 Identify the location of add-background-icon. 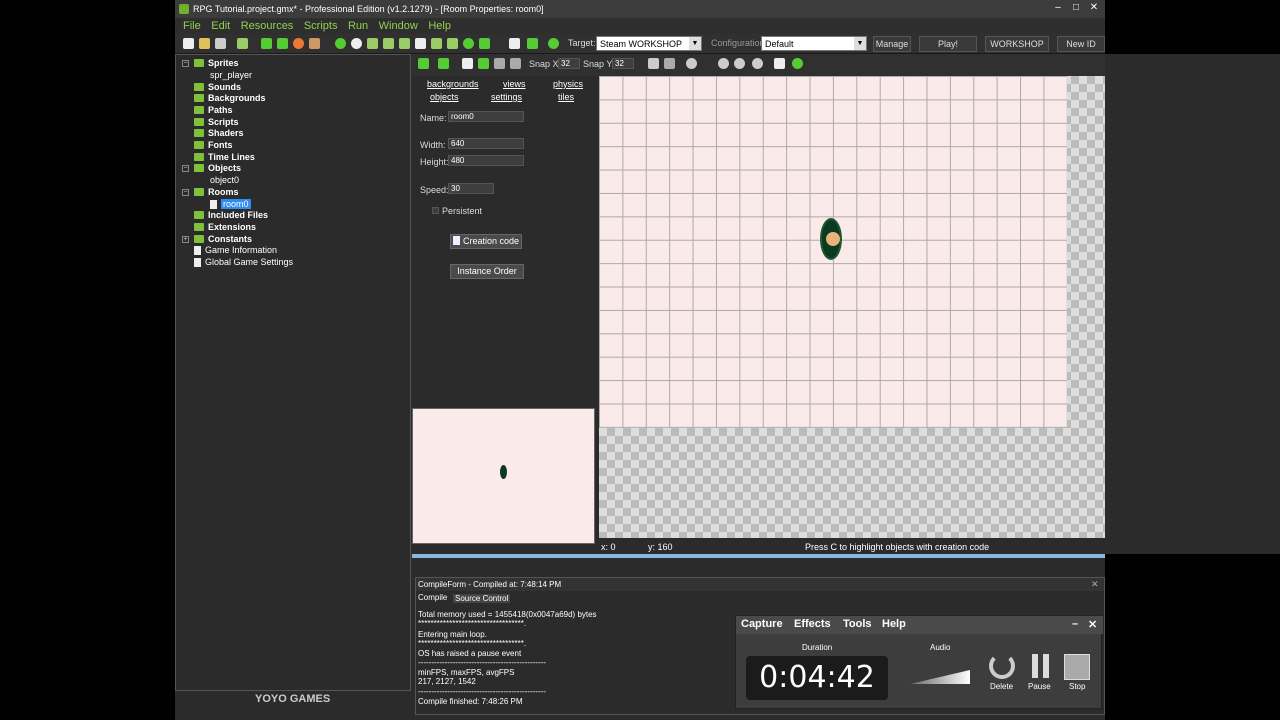
(372, 43).